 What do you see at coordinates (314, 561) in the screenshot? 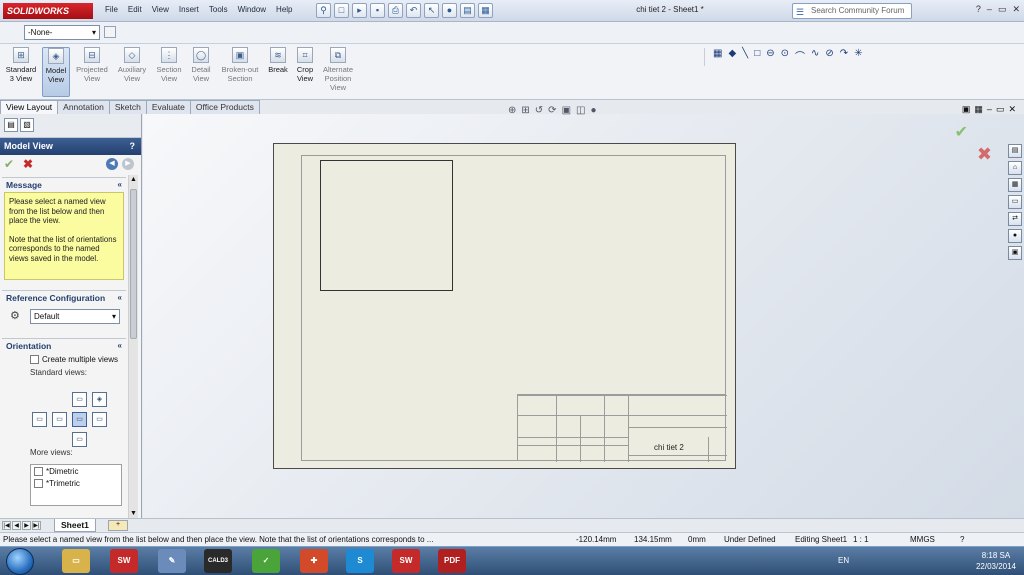
I see `browser-icon: ✚` at bounding box center [314, 561].